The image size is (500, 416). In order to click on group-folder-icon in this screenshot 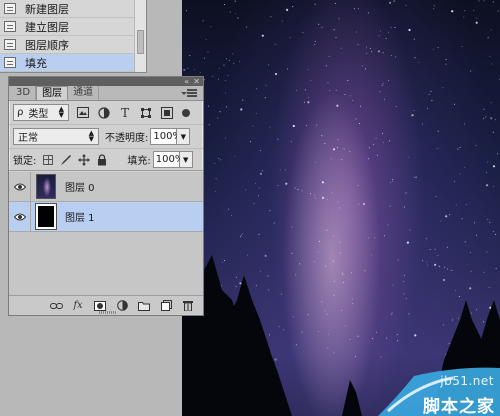, I will do `click(144, 306)`.